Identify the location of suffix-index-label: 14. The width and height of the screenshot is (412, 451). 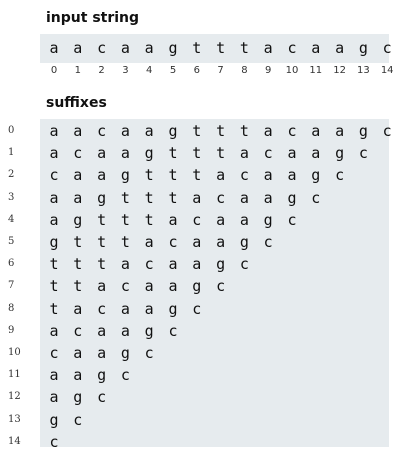
(14, 441).